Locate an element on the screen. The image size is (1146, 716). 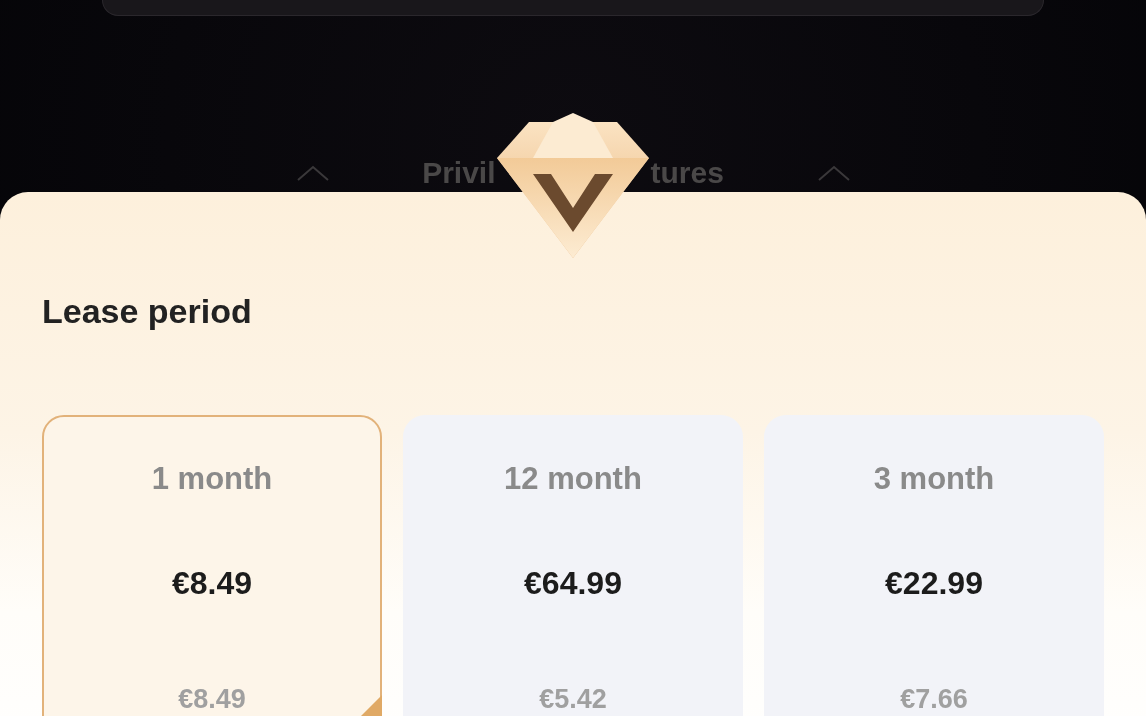
plan-period: 1 month is located at coordinates (212, 479).